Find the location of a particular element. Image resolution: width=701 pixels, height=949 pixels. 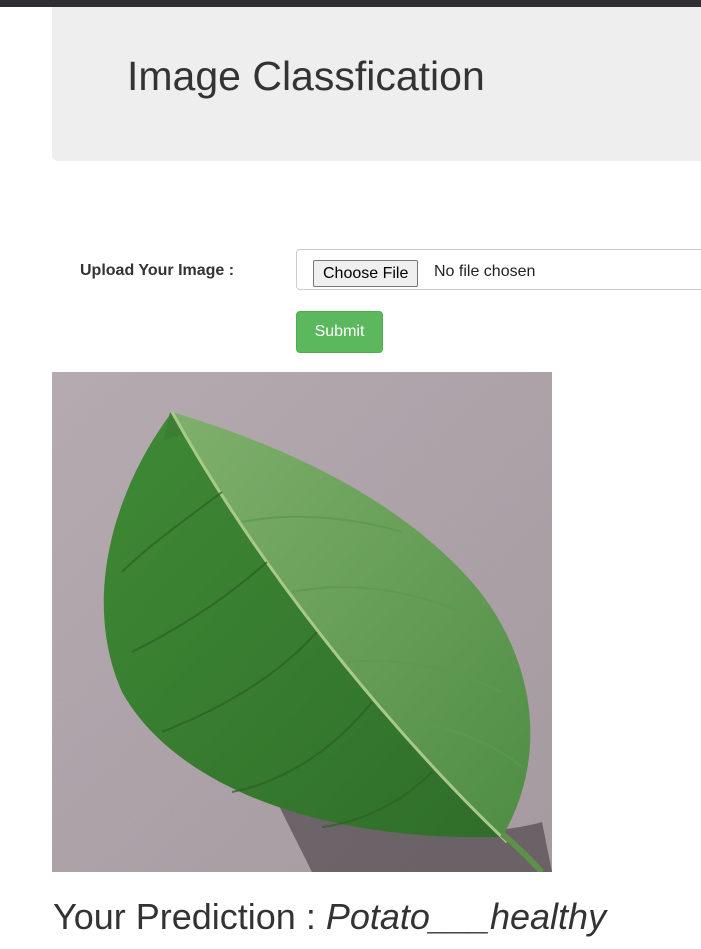

upload-label: Upload Your Image : is located at coordinates (157, 270).